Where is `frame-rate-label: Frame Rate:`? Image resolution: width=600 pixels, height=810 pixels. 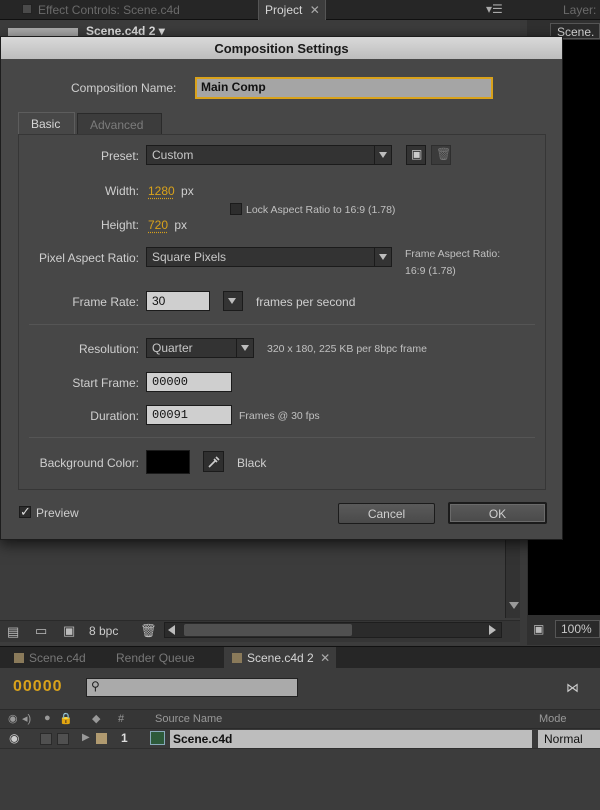
frame-rate-label: Frame Rate: is located at coordinates (105, 302).